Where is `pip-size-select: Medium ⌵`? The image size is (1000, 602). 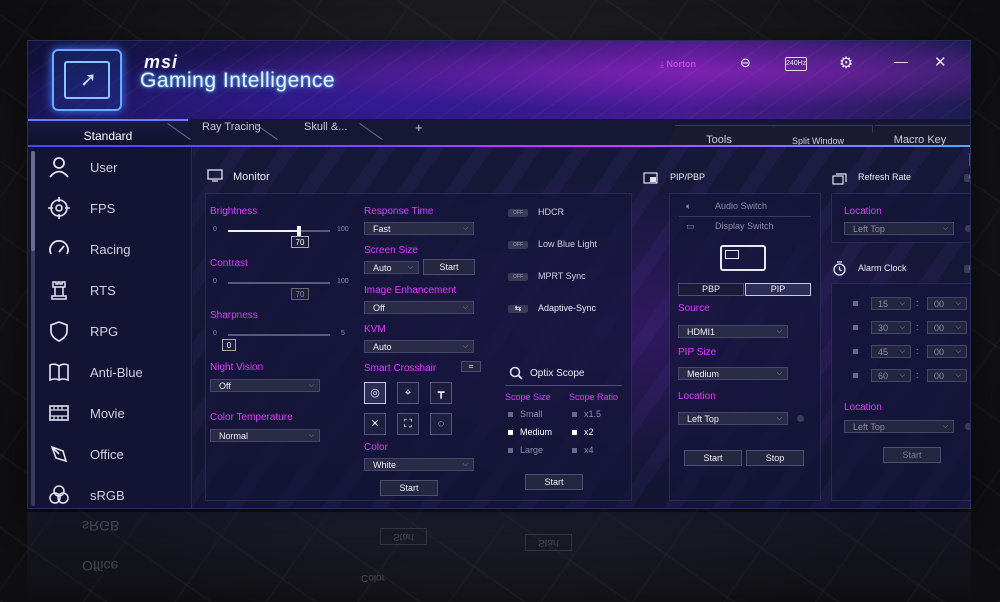
pip-size-select: Medium ⌵ is located at coordinates (733, 373).